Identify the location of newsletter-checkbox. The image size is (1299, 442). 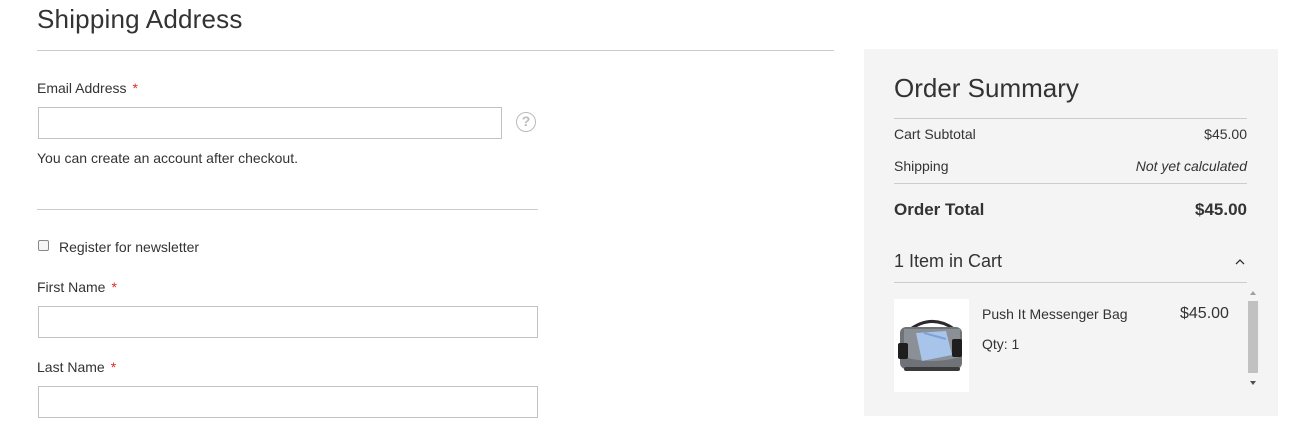
(43, 245).